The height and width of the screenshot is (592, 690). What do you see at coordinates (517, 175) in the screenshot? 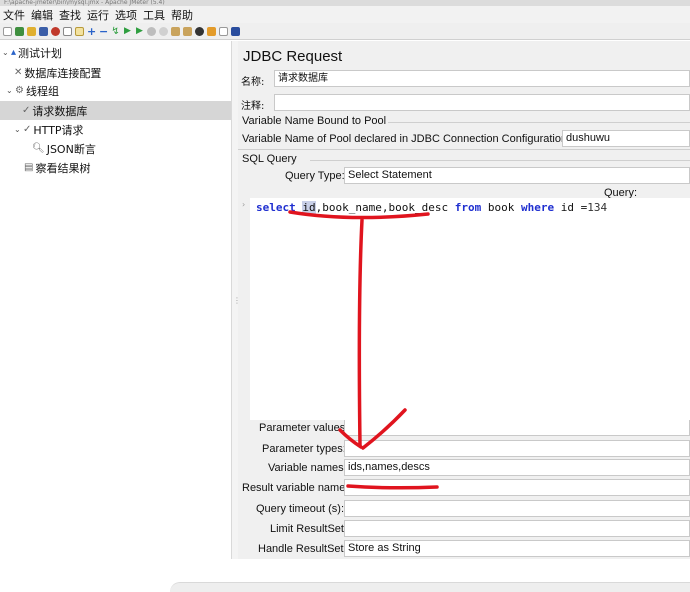
I see `query-type-select: Select Statement` at bounding box center [517, 175].